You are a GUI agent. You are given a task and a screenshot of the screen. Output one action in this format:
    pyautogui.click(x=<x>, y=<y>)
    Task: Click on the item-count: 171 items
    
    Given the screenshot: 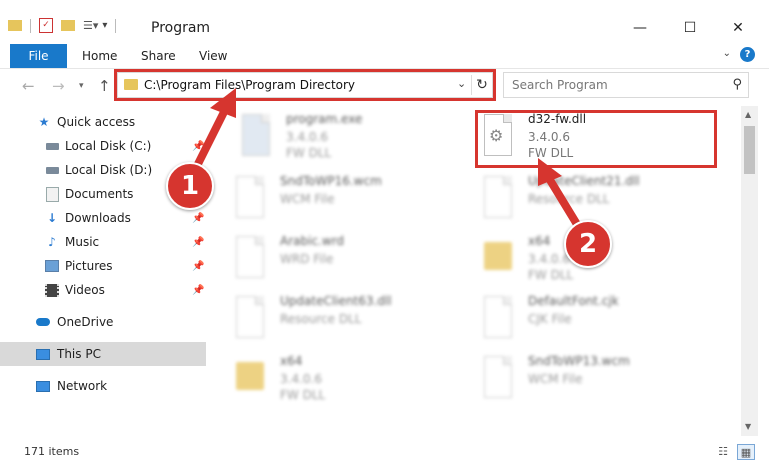 What is the action you would take?
    pyautogui.click(x=52, y=451)
    